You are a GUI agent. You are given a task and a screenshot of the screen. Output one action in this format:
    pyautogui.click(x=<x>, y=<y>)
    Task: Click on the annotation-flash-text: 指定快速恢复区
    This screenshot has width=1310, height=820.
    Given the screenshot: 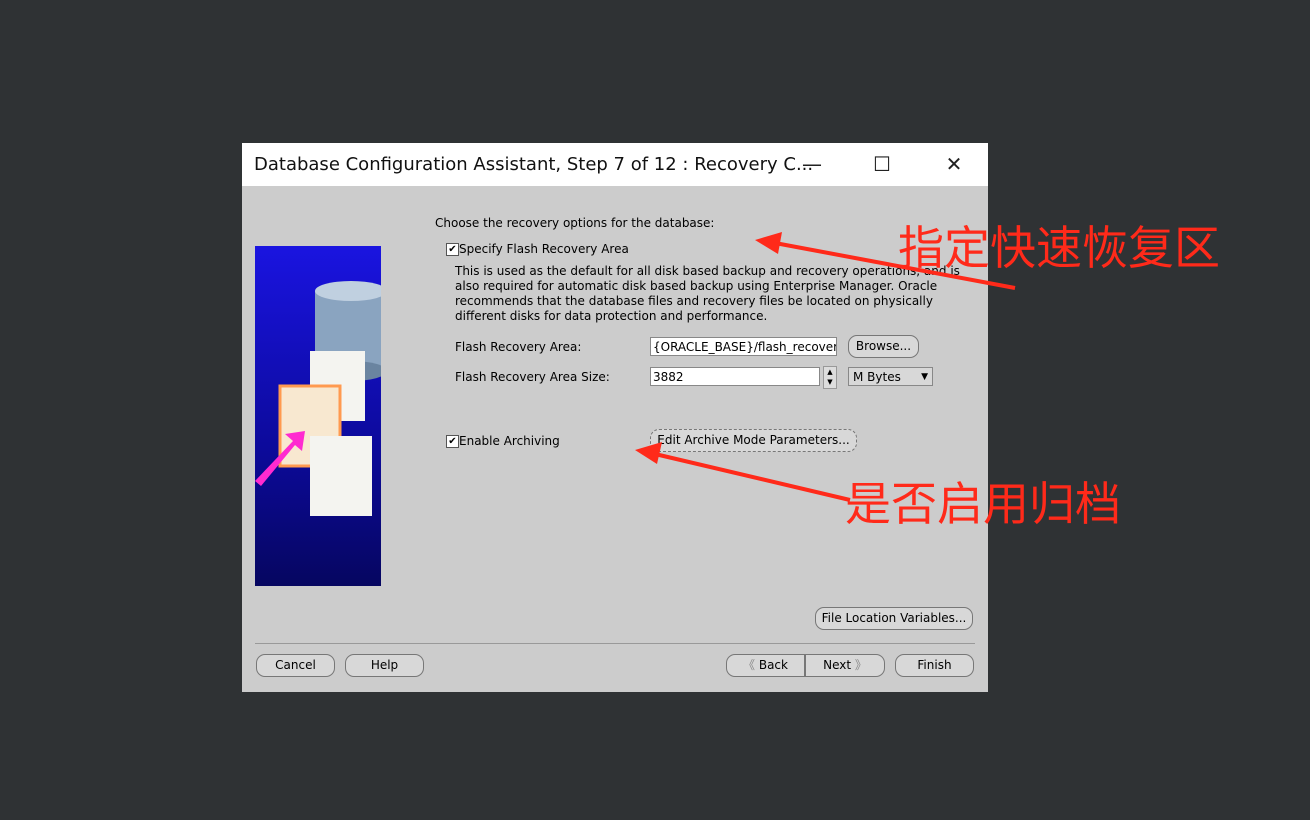 What is the action you would take?
    pyautogui.click(x=1059, y=248)
    